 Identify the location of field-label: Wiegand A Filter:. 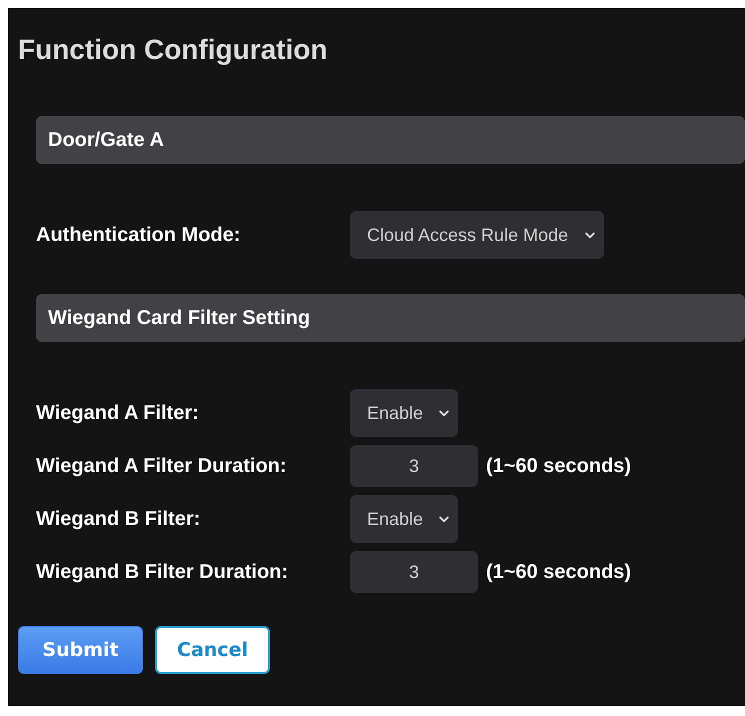
(118, 413).